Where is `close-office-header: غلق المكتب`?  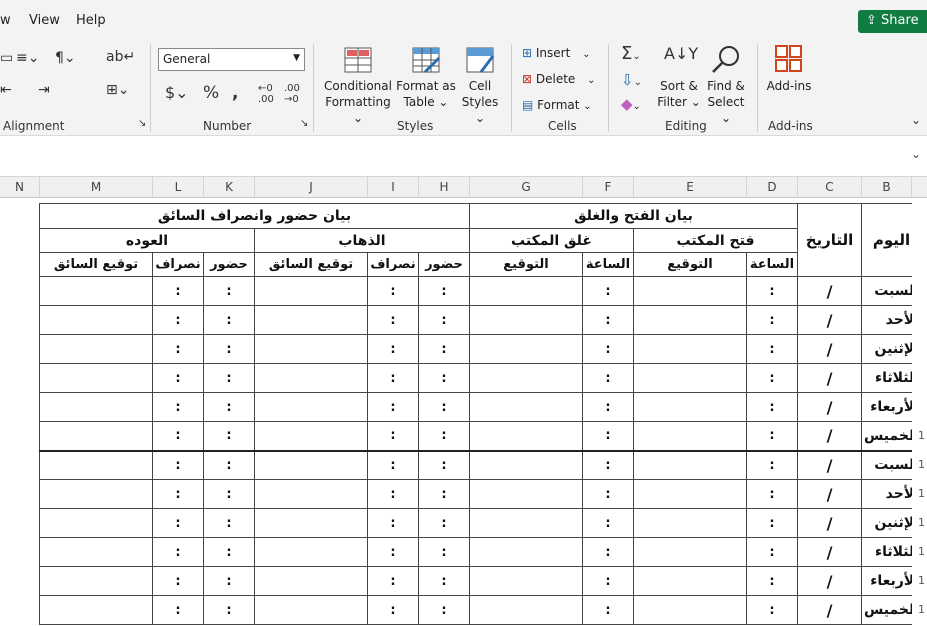
close-office-header: غلق المكتب is located at coordinates (551, 240).